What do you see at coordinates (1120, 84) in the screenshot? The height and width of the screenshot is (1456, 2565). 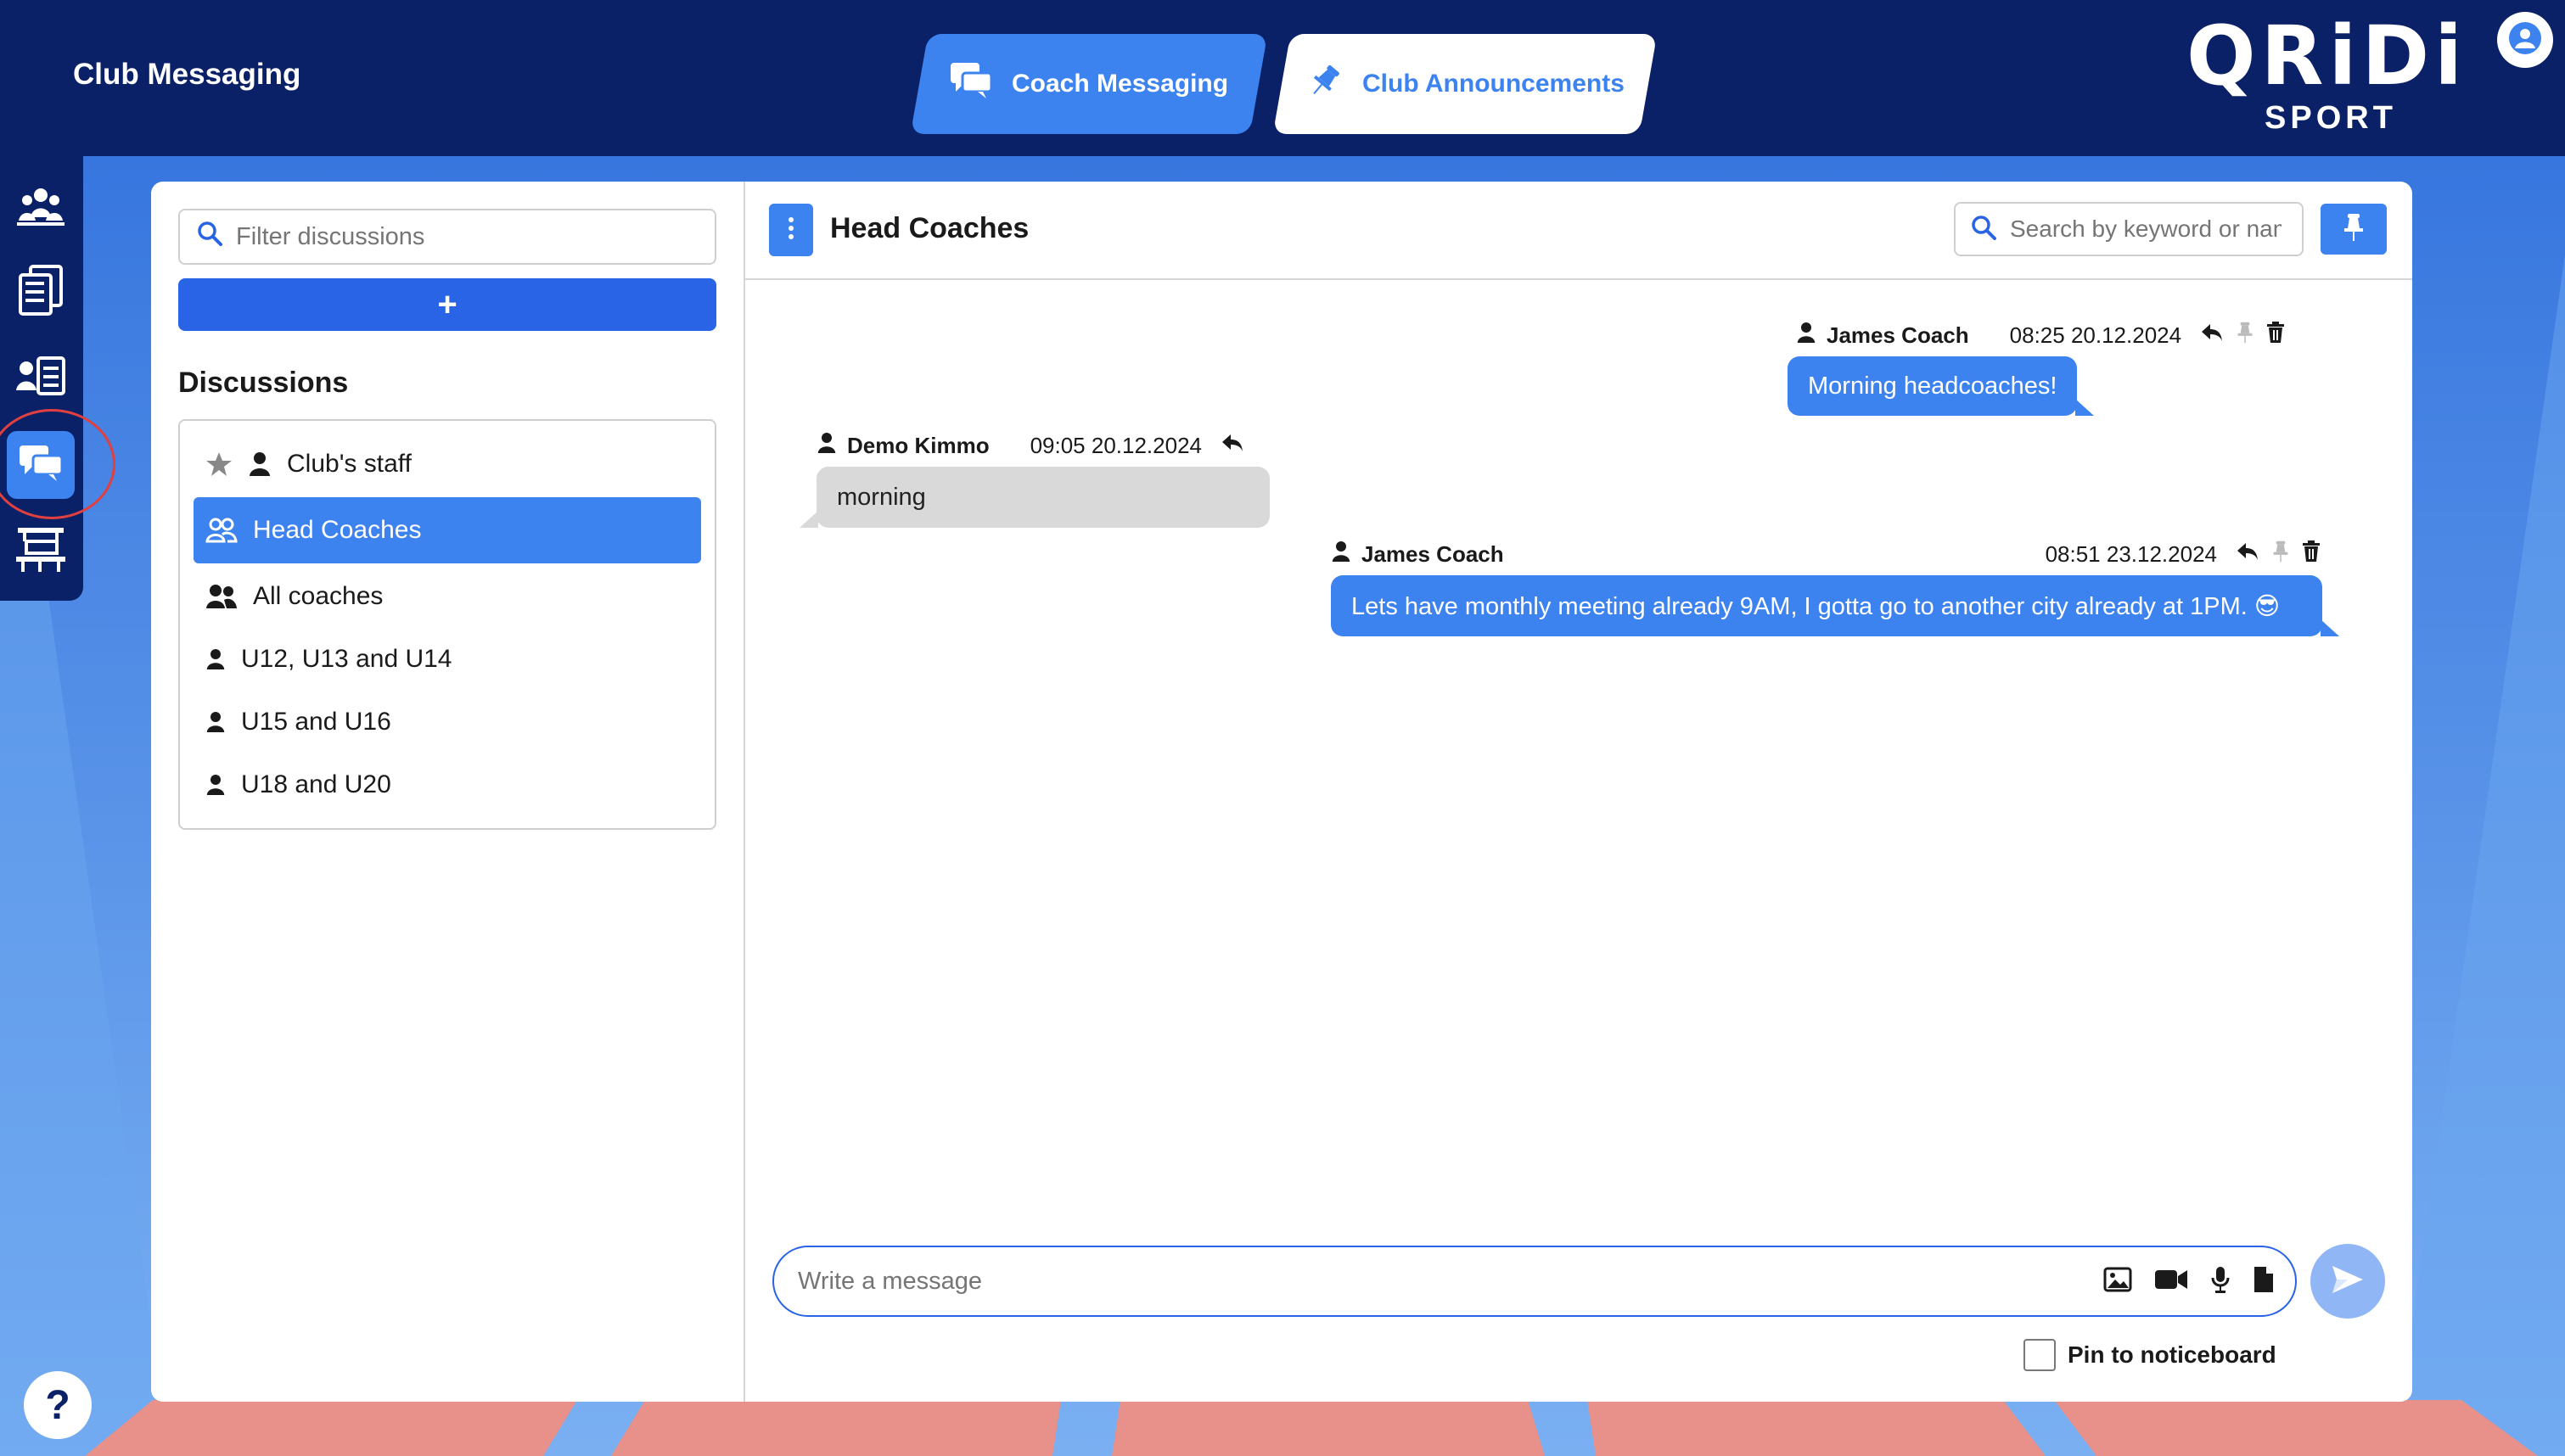 I see `tab-coach-messaging-label: Coach Messaging` at bounding box center [1120, 84].